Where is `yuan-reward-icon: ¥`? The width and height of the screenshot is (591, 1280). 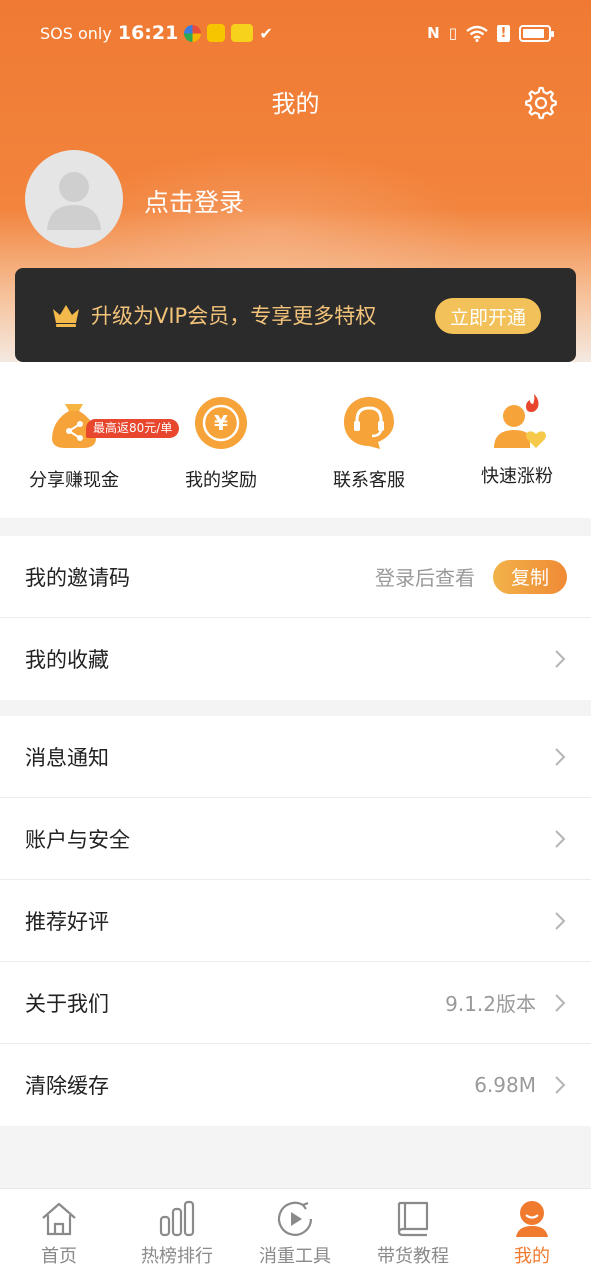
yuan-reward-icon: ¥ is located at coordinates (221, 423).